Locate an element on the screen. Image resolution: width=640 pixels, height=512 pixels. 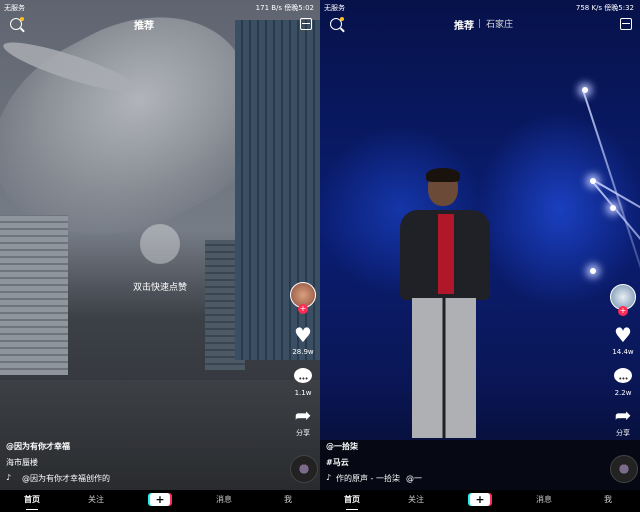
like-count: 28.9w is located at coordinates (303, 352).